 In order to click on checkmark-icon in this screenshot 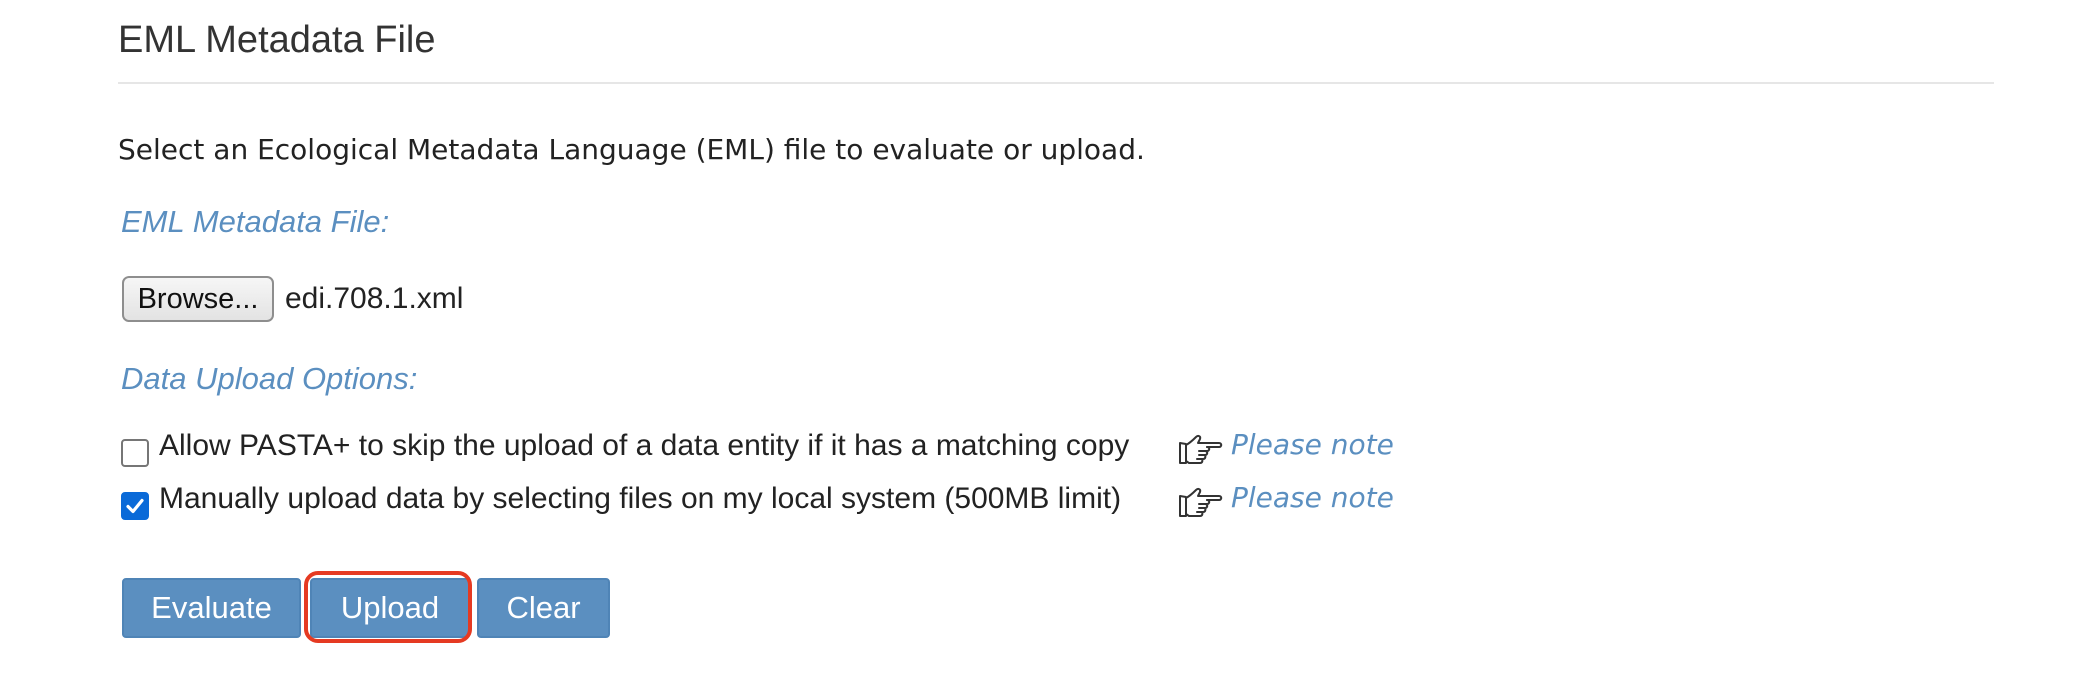, I will do `click(135, 506)`.